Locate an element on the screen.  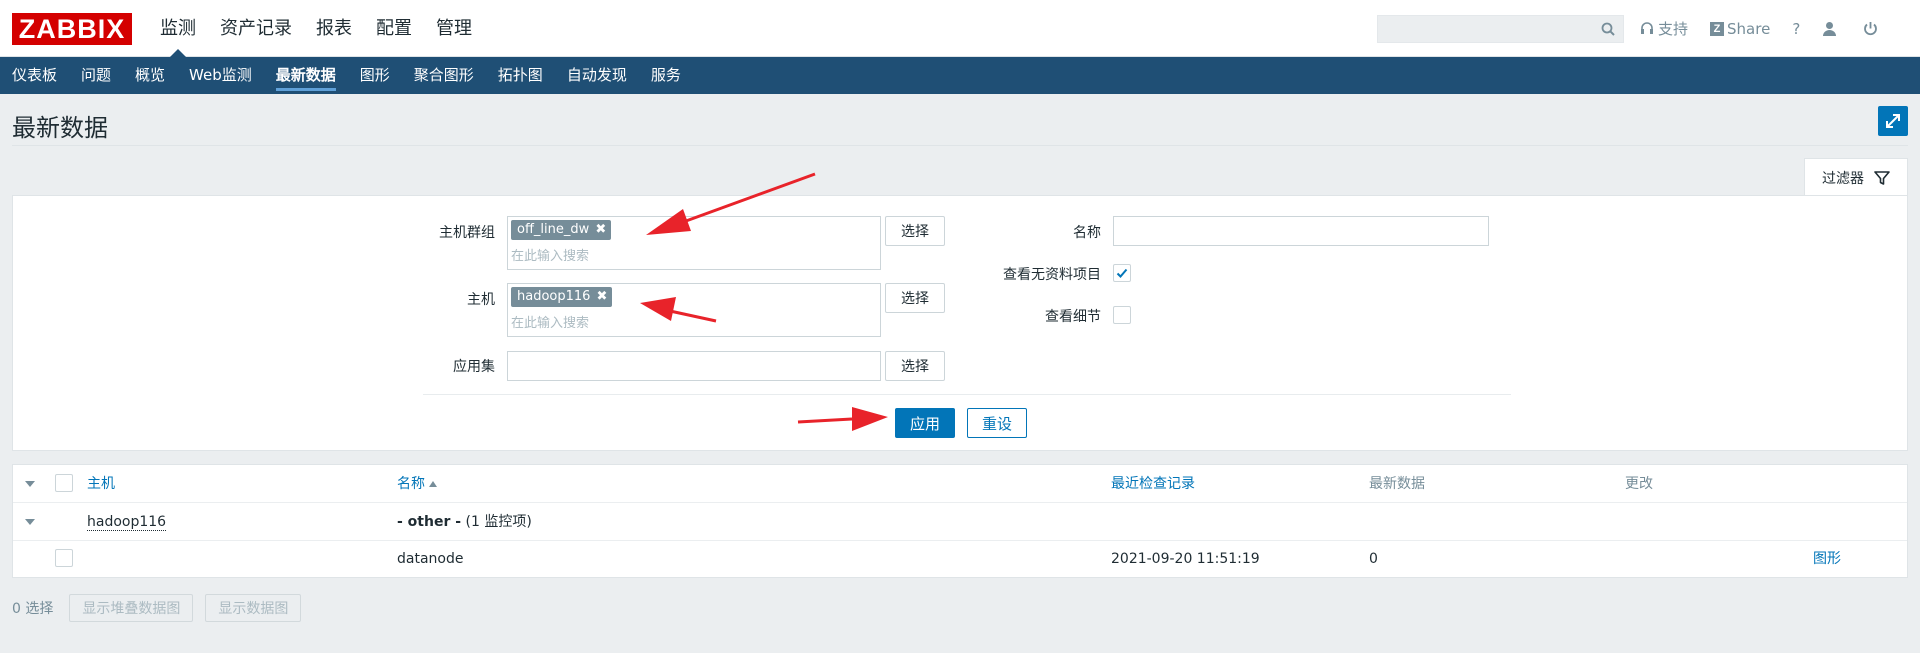
host-link: hadoop116 is located at coordinates (127, 522).